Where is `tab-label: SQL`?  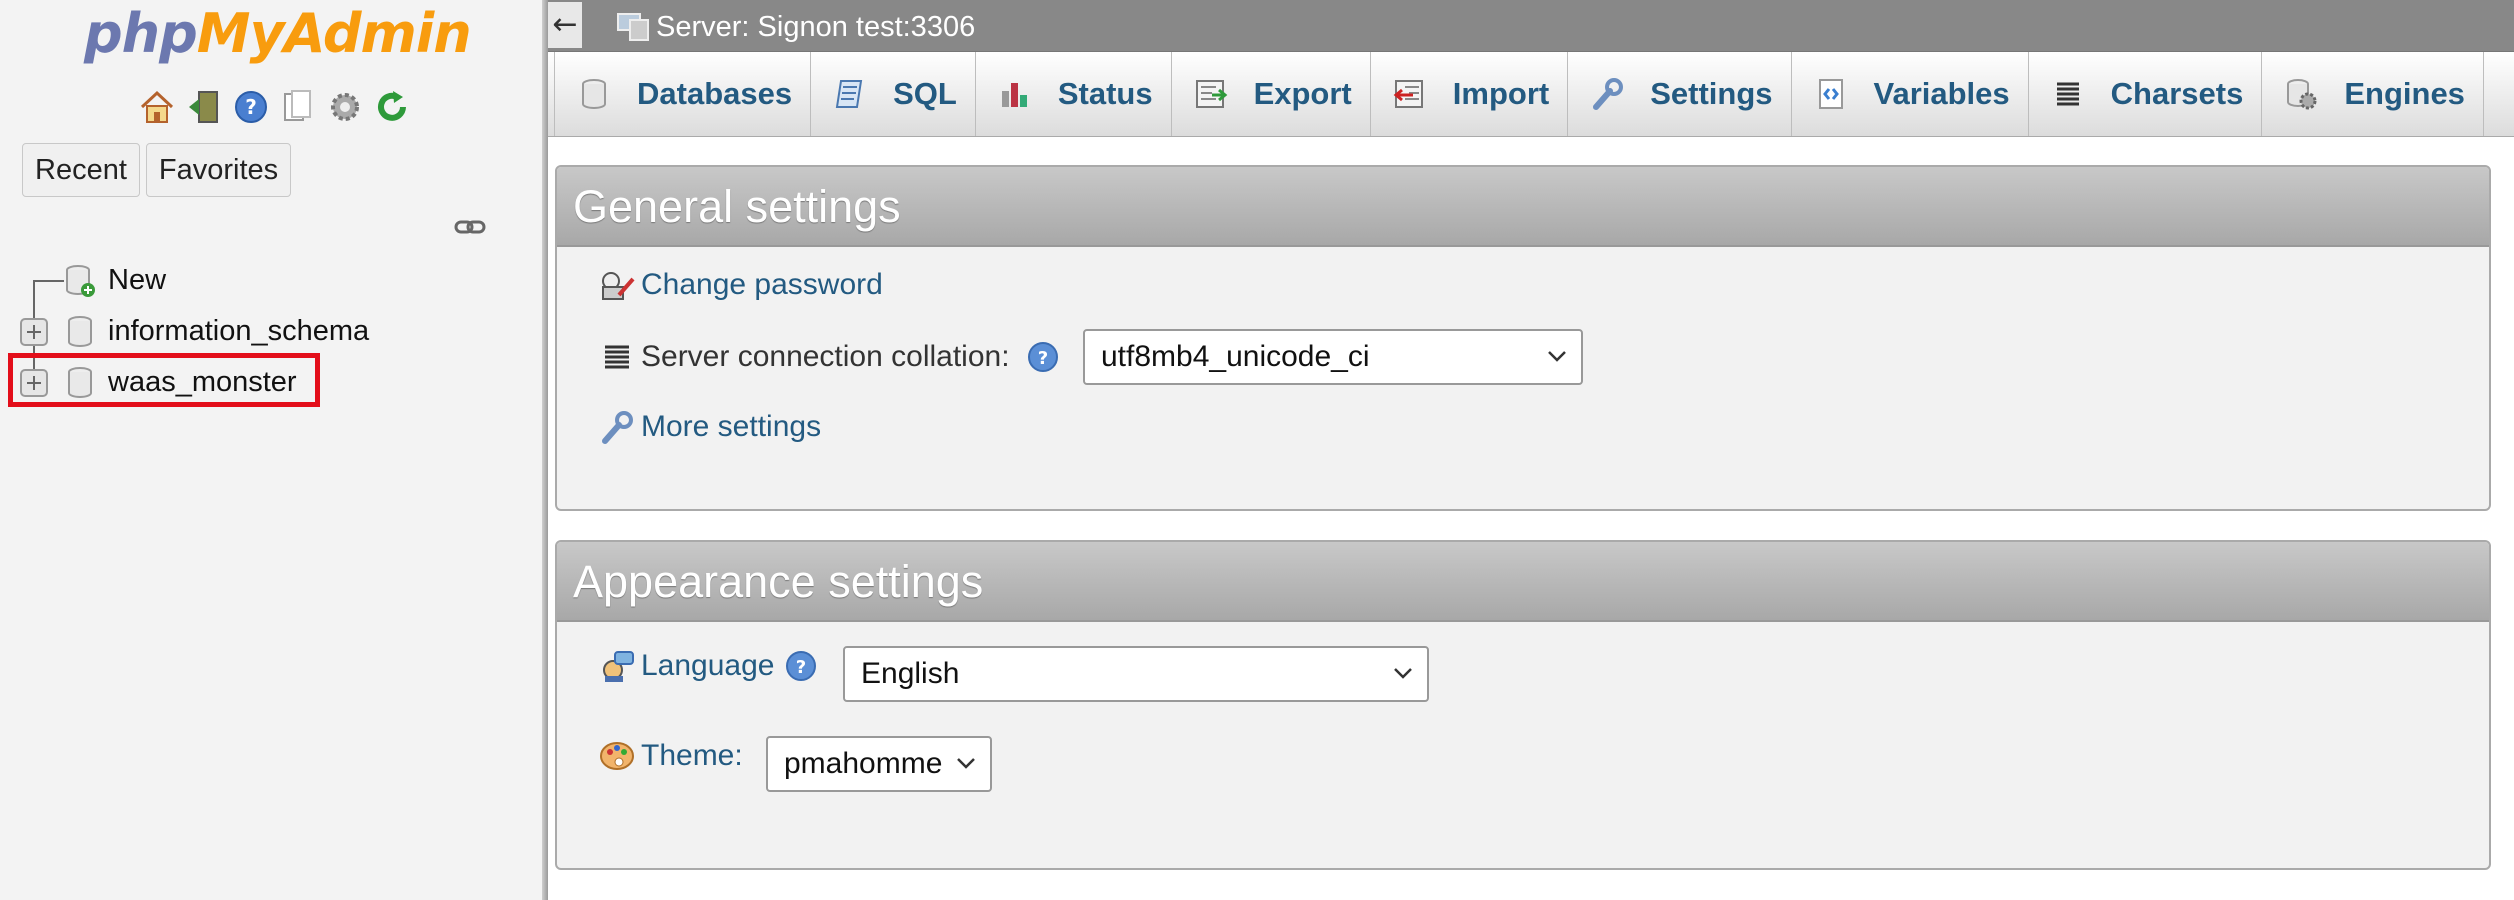 tab-label: SQL is located at coordinates (925, 93).